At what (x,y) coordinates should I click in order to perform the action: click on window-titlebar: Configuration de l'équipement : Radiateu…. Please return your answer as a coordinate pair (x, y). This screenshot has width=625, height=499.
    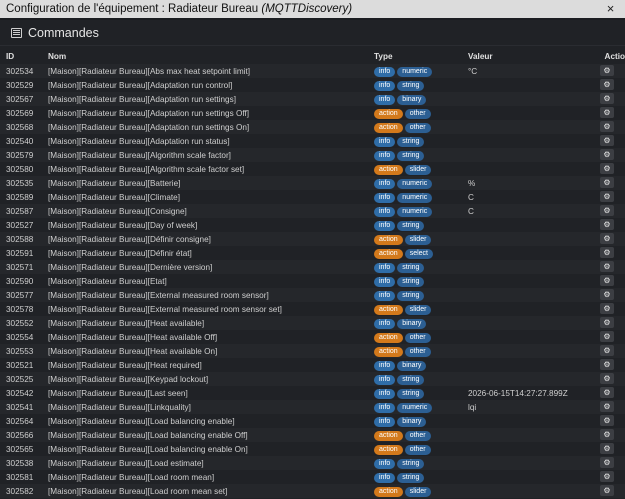
    Looking at the image, I should click on (312, 9).